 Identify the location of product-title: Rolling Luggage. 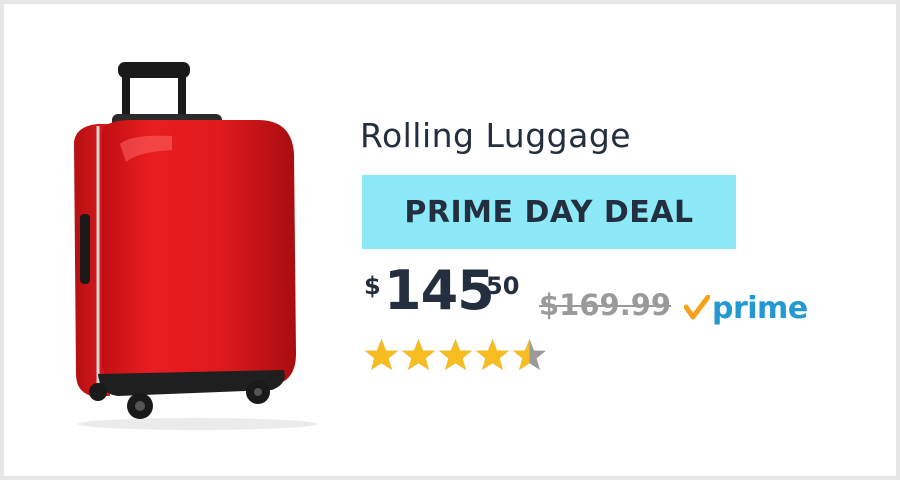
(495, 135).